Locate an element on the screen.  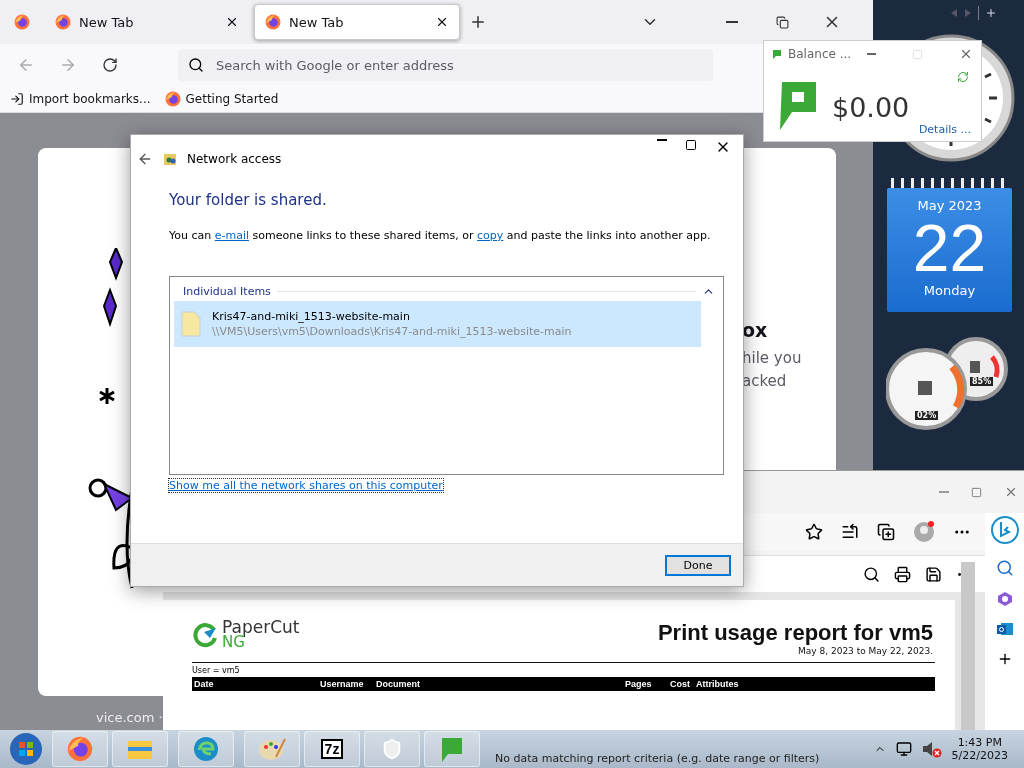
edge-icon is located at coordinates (206, 749).